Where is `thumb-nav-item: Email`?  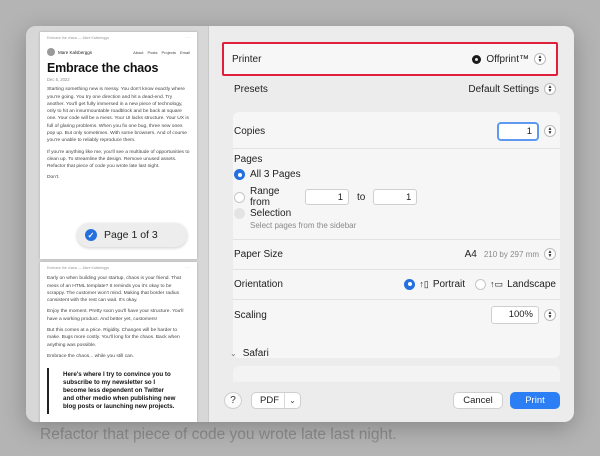 thumb-nav-item: Email is located at coordinates (184, 52).